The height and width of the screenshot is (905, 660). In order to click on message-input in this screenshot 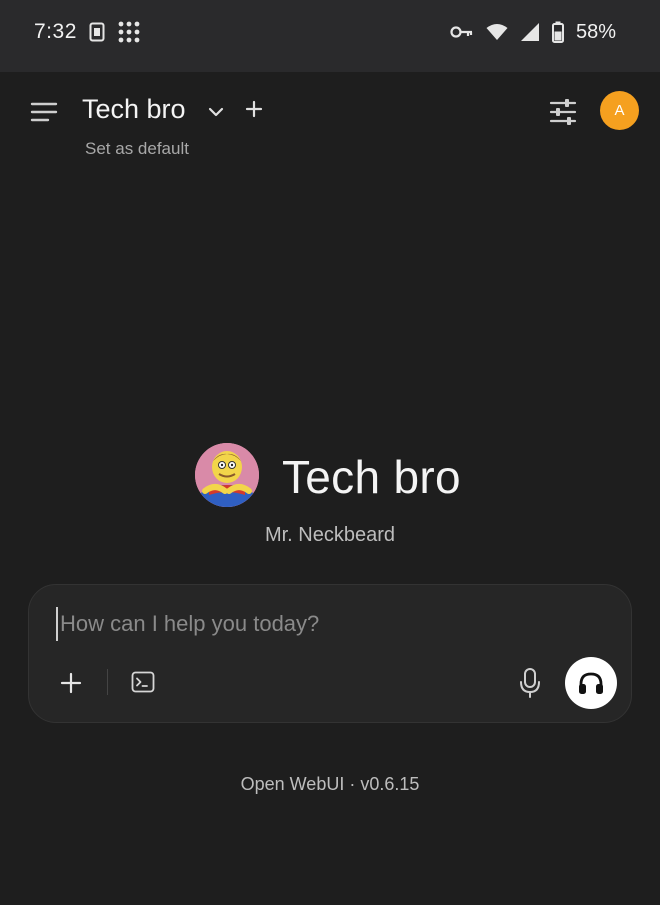, I will do `click(326, 624)`.